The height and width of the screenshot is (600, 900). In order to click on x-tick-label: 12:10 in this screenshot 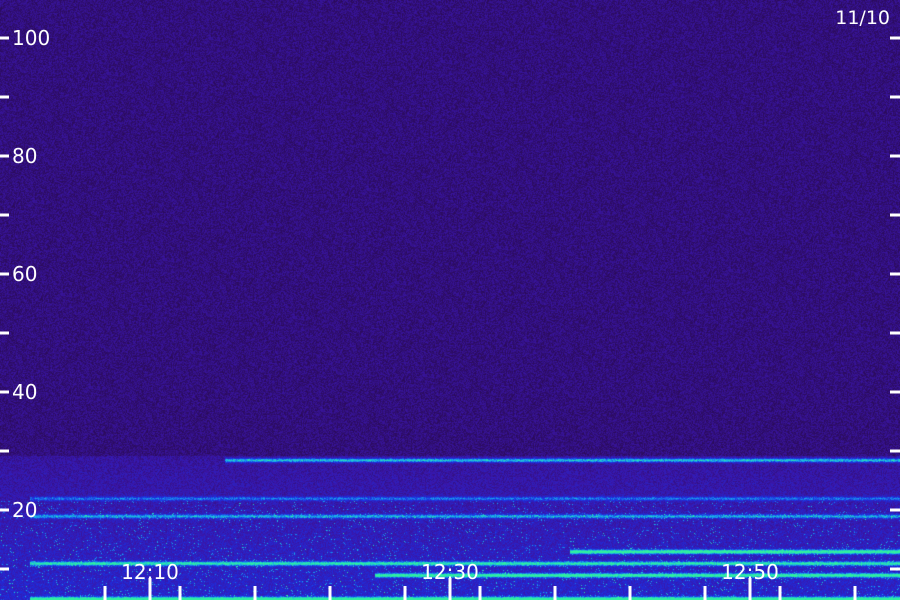, I will do `click(150, 572)`.